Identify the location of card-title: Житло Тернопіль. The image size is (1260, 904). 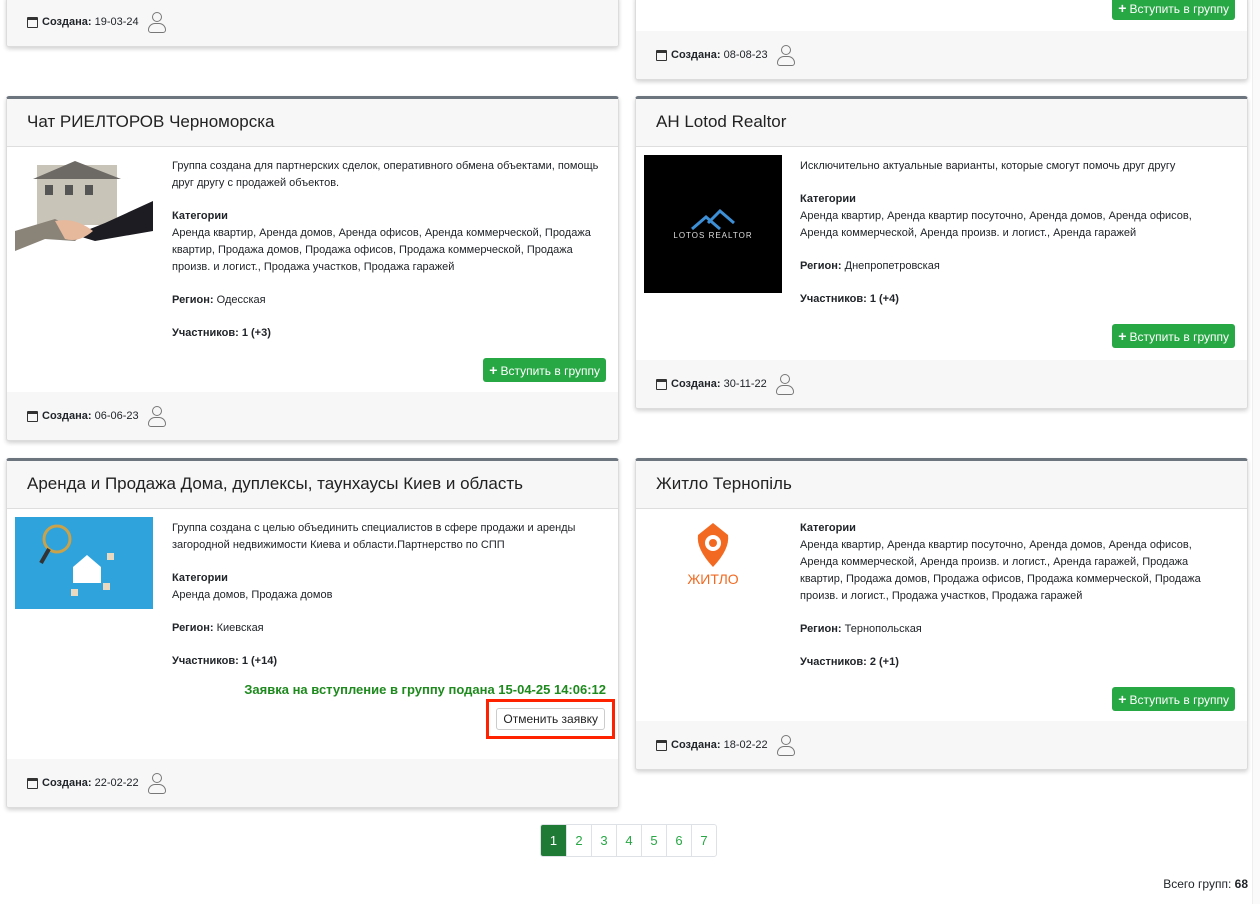
(941, 485).